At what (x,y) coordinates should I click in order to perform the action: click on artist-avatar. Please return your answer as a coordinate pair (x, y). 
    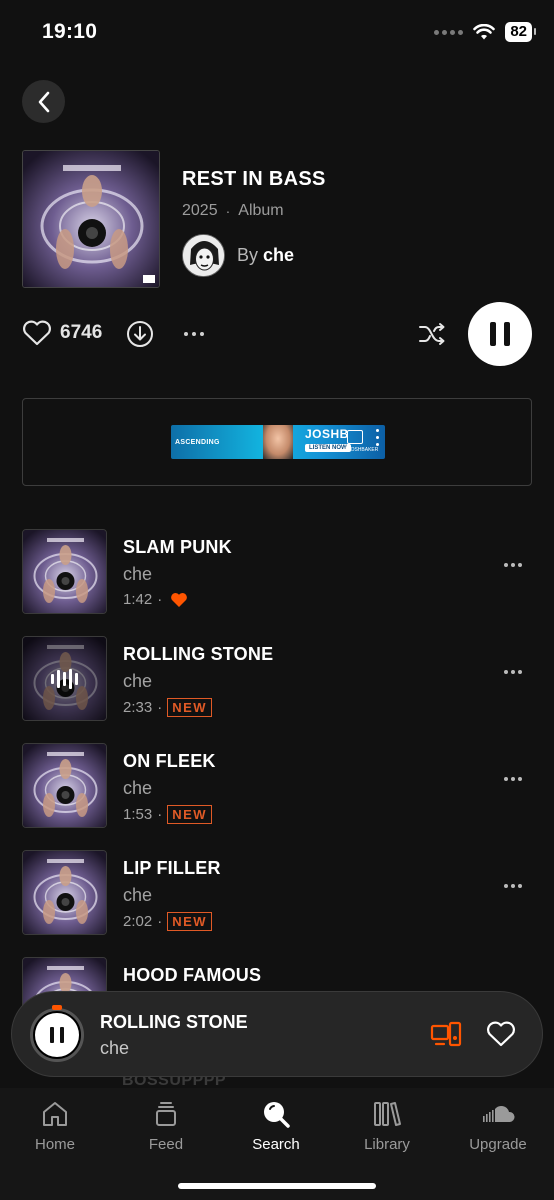
    Looking at the image, I should click on (203, 255).